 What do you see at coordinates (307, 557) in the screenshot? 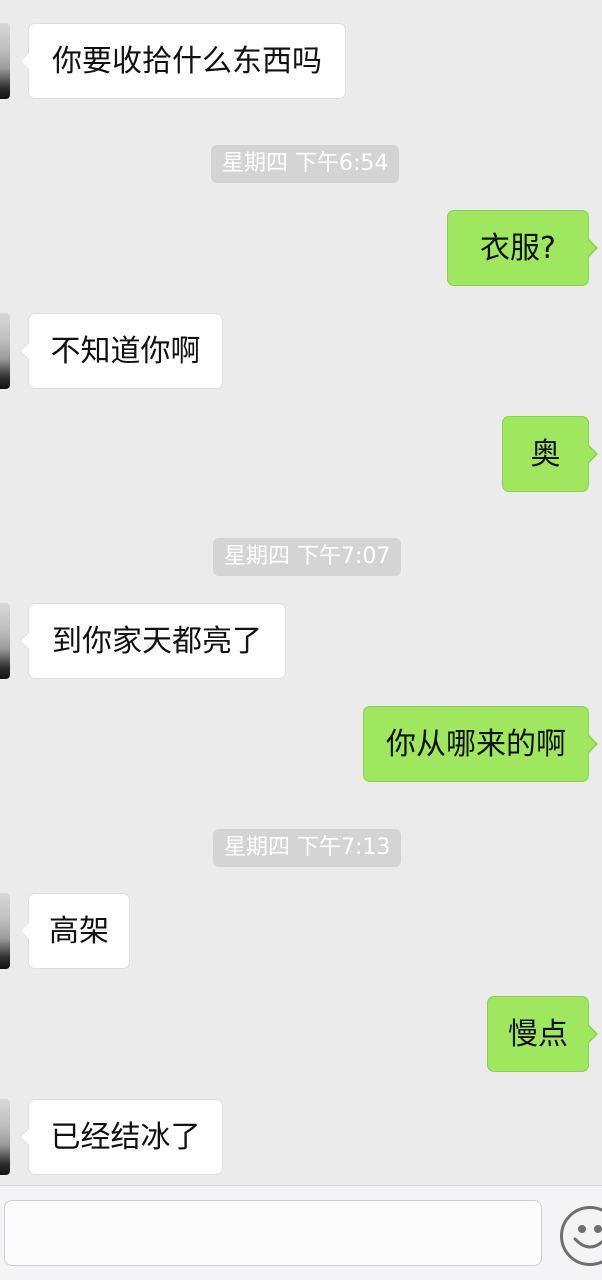
I see `timestamp-label: 星期四 下午7:07` at bounding box center [307, 557].